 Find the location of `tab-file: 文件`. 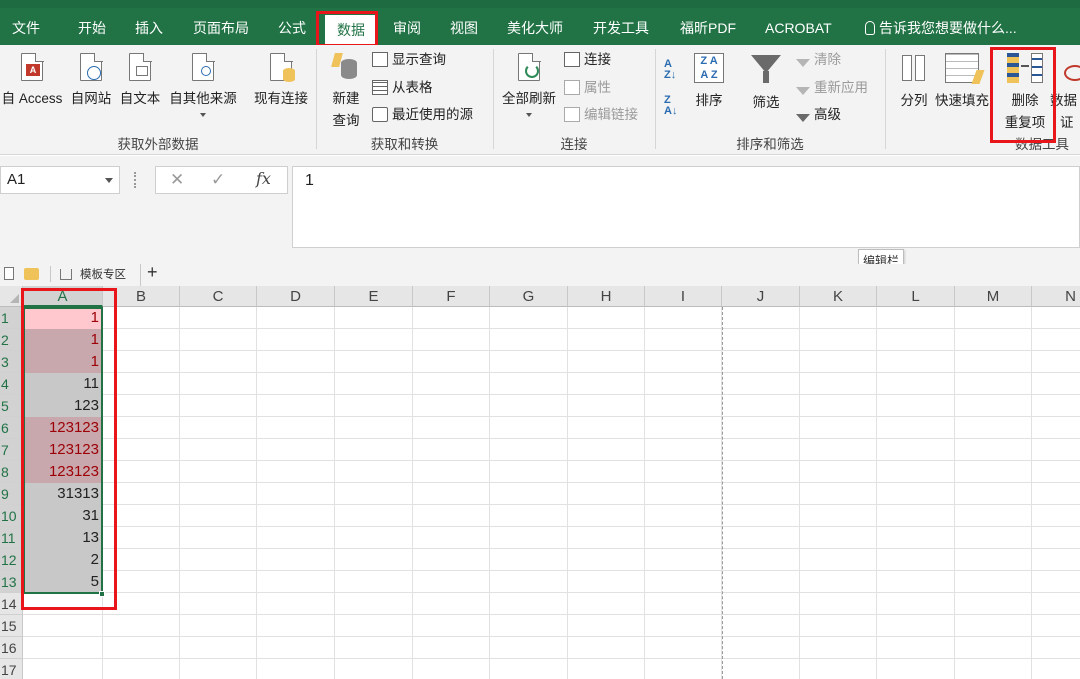

tab-file: 文件 is located at coordinates (26, 28).